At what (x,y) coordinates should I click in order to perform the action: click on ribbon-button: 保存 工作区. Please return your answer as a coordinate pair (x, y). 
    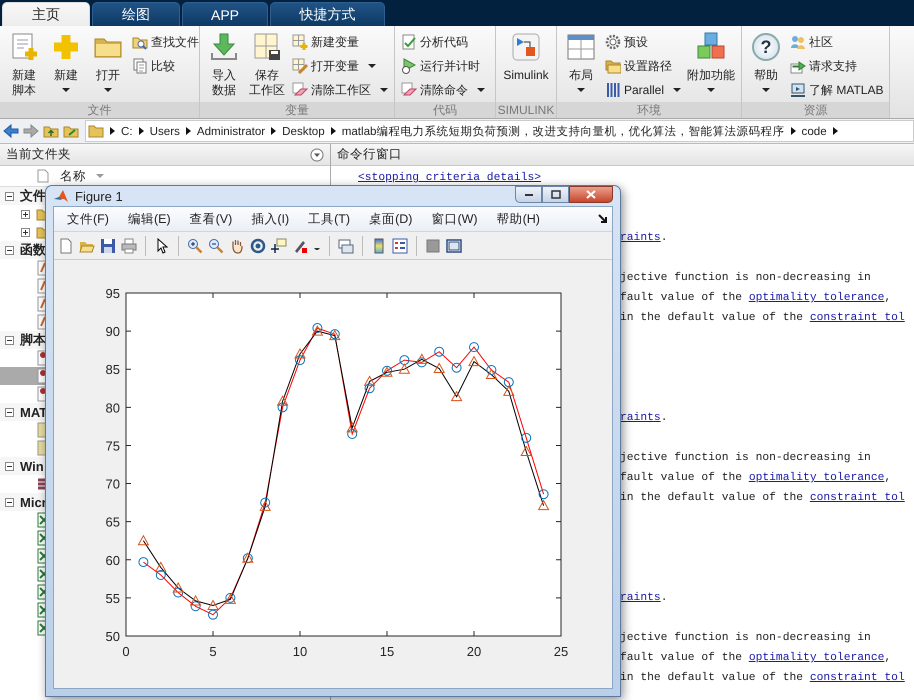
    Looking at the image, I should click on (267, 65).